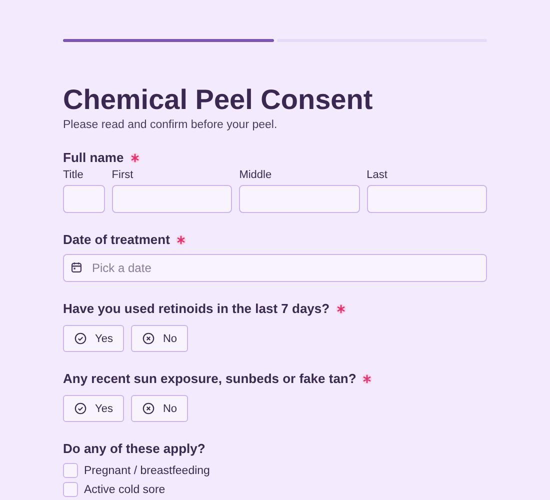 The image size is (550, 500). Describe the element at coordinates (73, 175) in the screenshot. I see `field-sublabel: Title` at that location.